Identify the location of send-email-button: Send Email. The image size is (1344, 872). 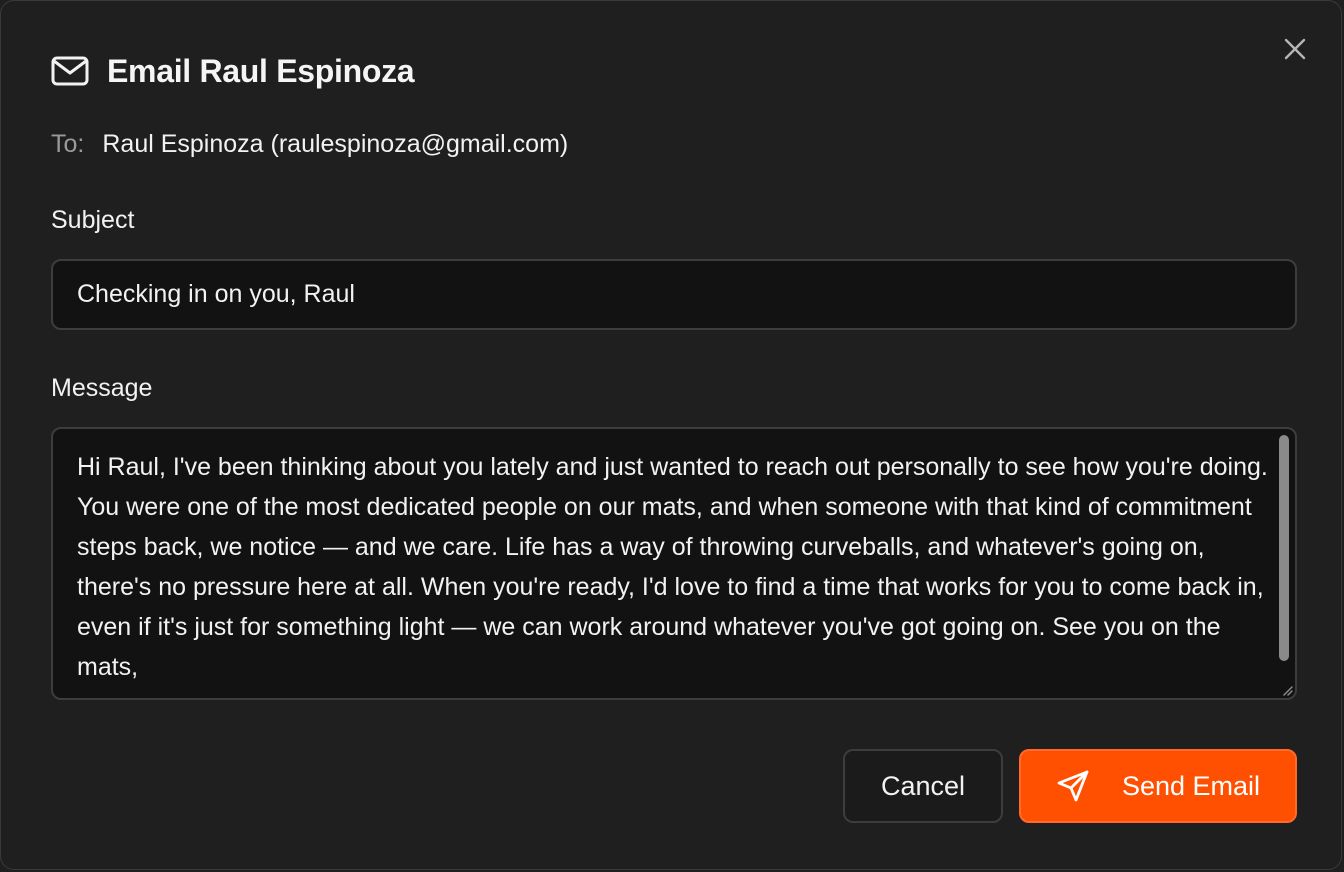
(1158, 786).